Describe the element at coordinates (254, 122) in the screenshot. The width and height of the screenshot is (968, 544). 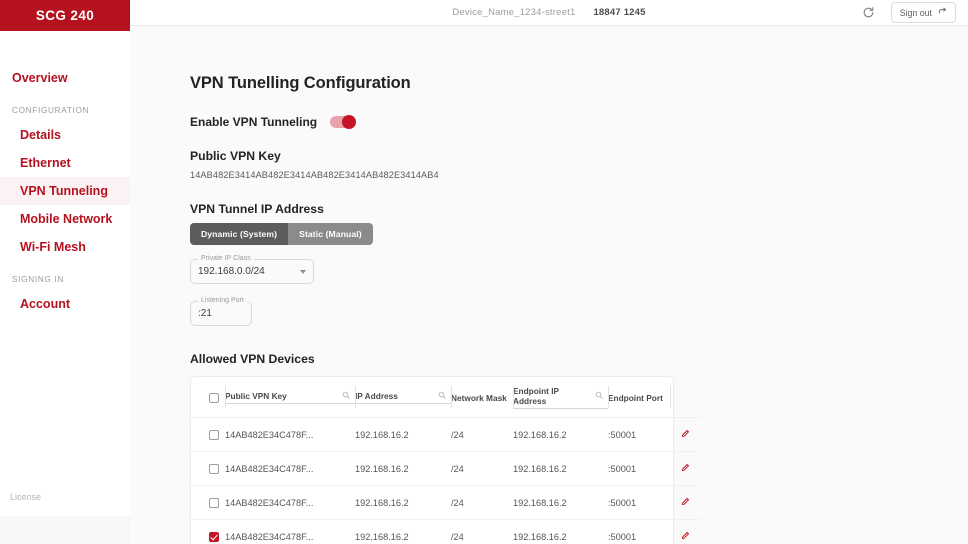
I see `enable-vpn-label: Enable VPN Tunneling` at that location.